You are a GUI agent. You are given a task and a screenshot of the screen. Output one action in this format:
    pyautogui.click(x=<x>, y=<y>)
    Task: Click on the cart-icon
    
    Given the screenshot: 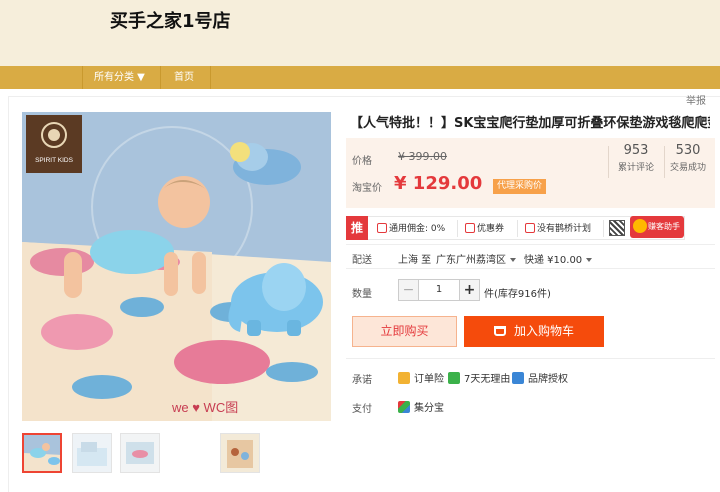 What is the action you would take?
    pyautogui.click(x=499, y=331)
    